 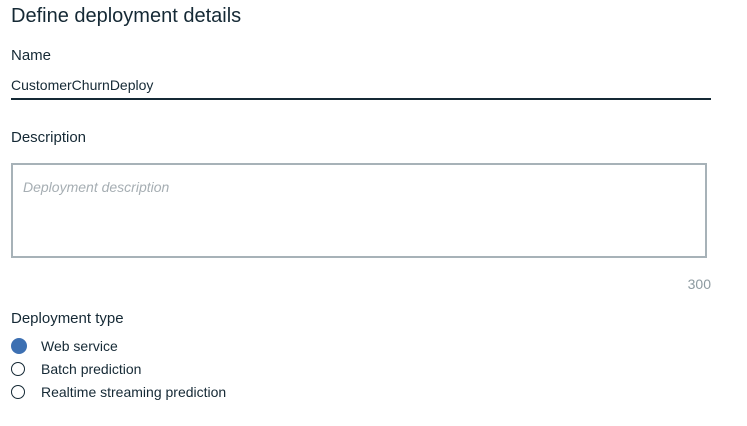 I want to click on radio-label-batch-prediction: Batch prediction, so click(x=91, y=369).